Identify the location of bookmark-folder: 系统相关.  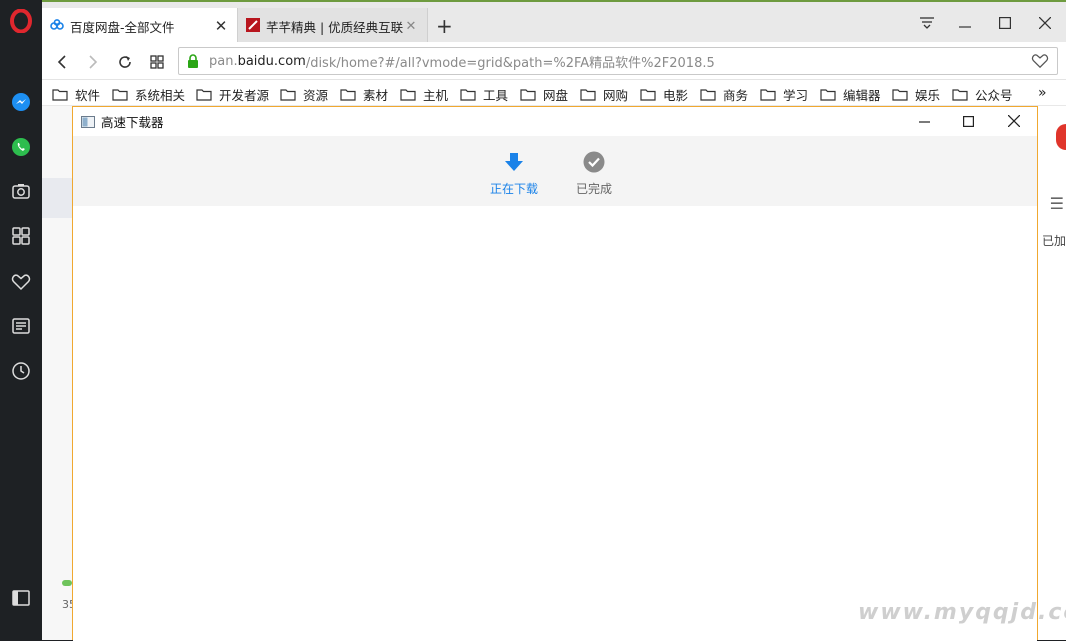
(148, 94).